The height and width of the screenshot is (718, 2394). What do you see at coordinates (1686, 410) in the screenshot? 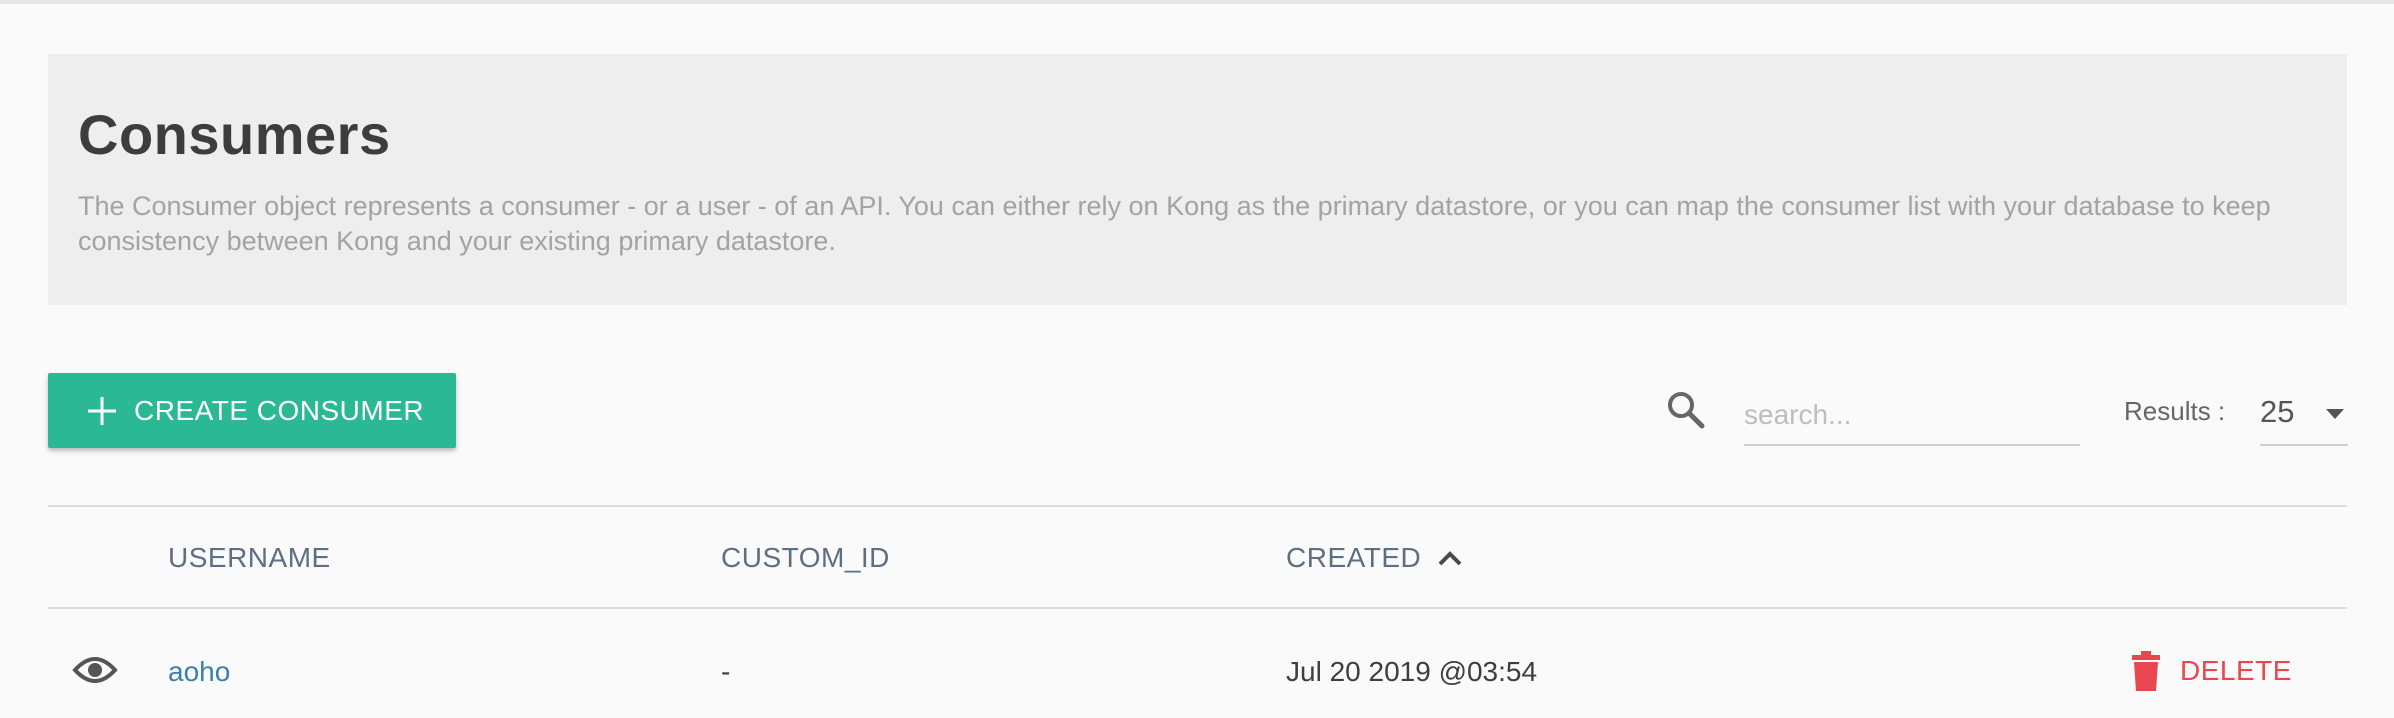
I see `search-icon` at bounding box center [1686, 410].